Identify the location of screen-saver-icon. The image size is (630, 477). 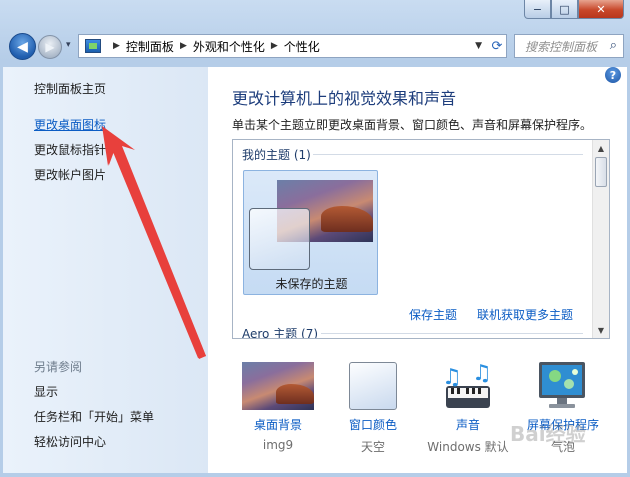
(562, 385).